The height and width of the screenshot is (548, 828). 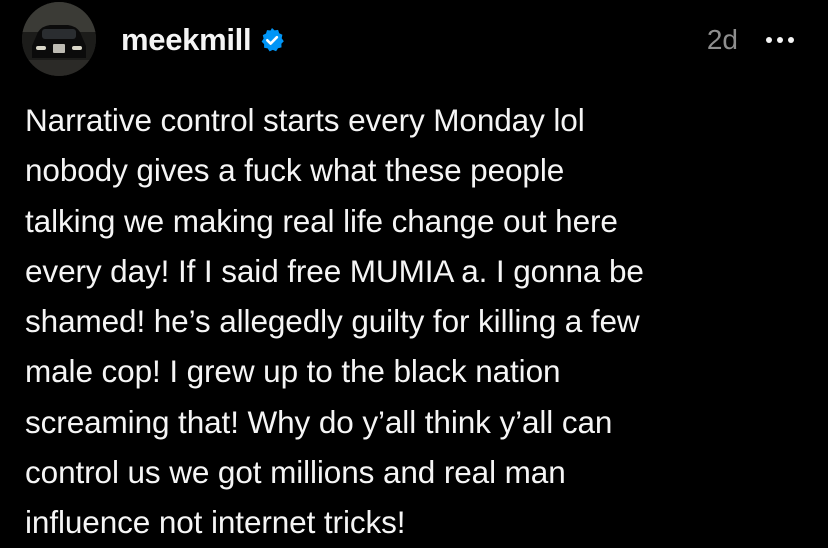 I want to click on author-avatar, so click(x=59, y=39).